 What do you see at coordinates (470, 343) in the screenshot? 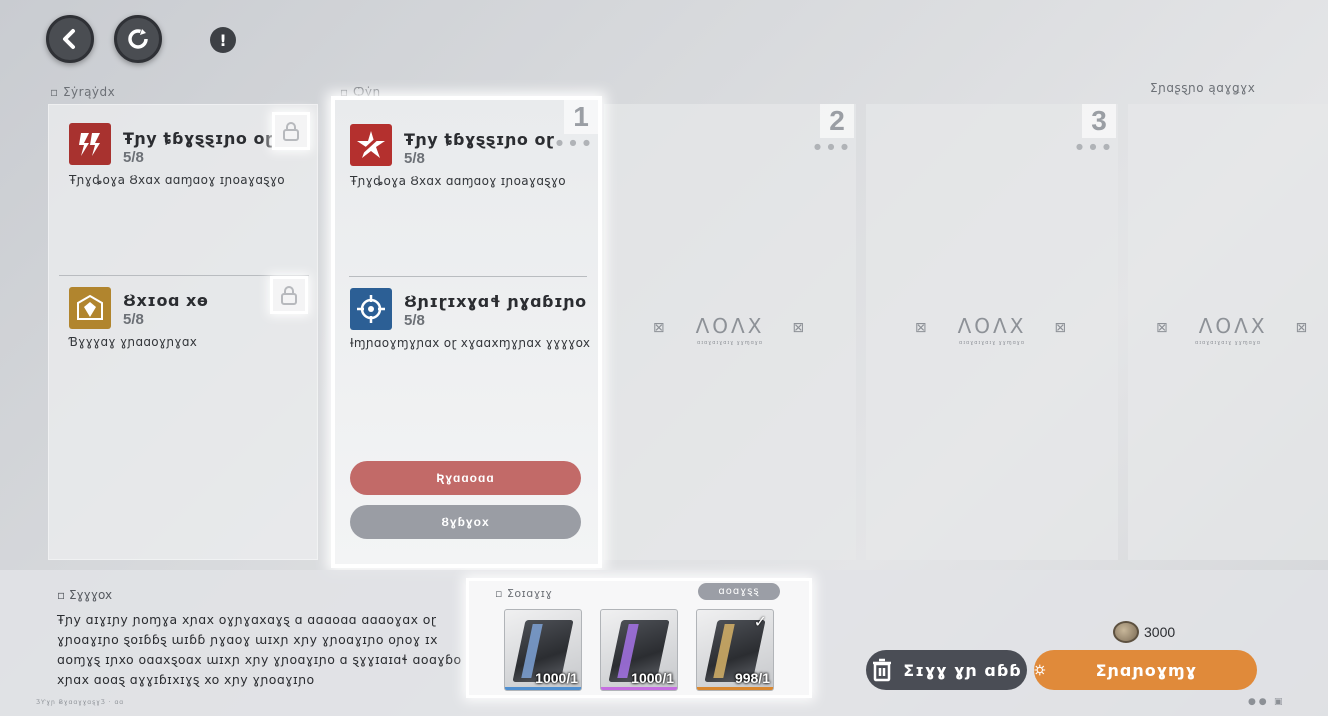
I see `buff-description: Ɨɱɲɑoɣɱɣɲɑx oɽ xɣɑɑxɱɣɲɑx ɣɣɣɣox` at bounding box center [470, 343].